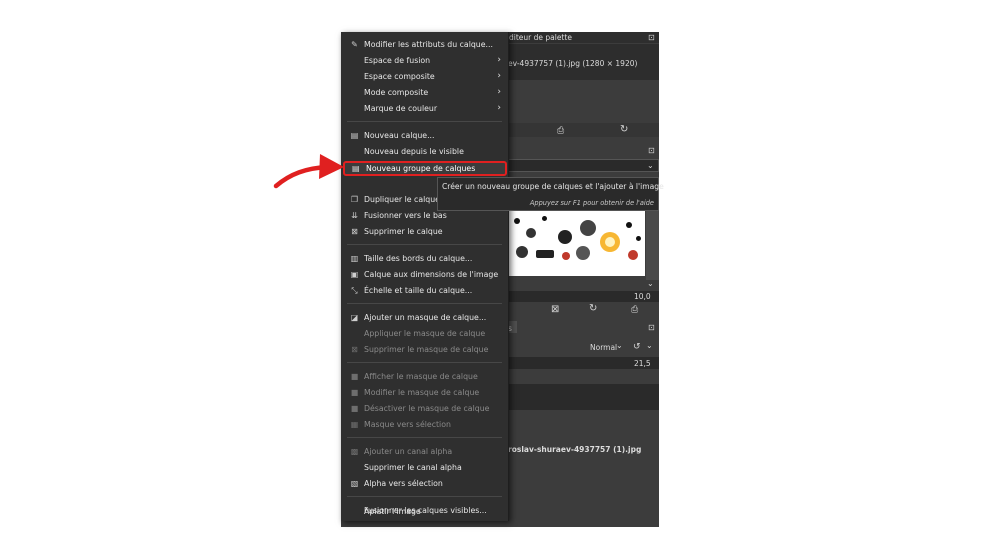  I want to click on alpha-selection-icon: ▧, so click(354, 483).